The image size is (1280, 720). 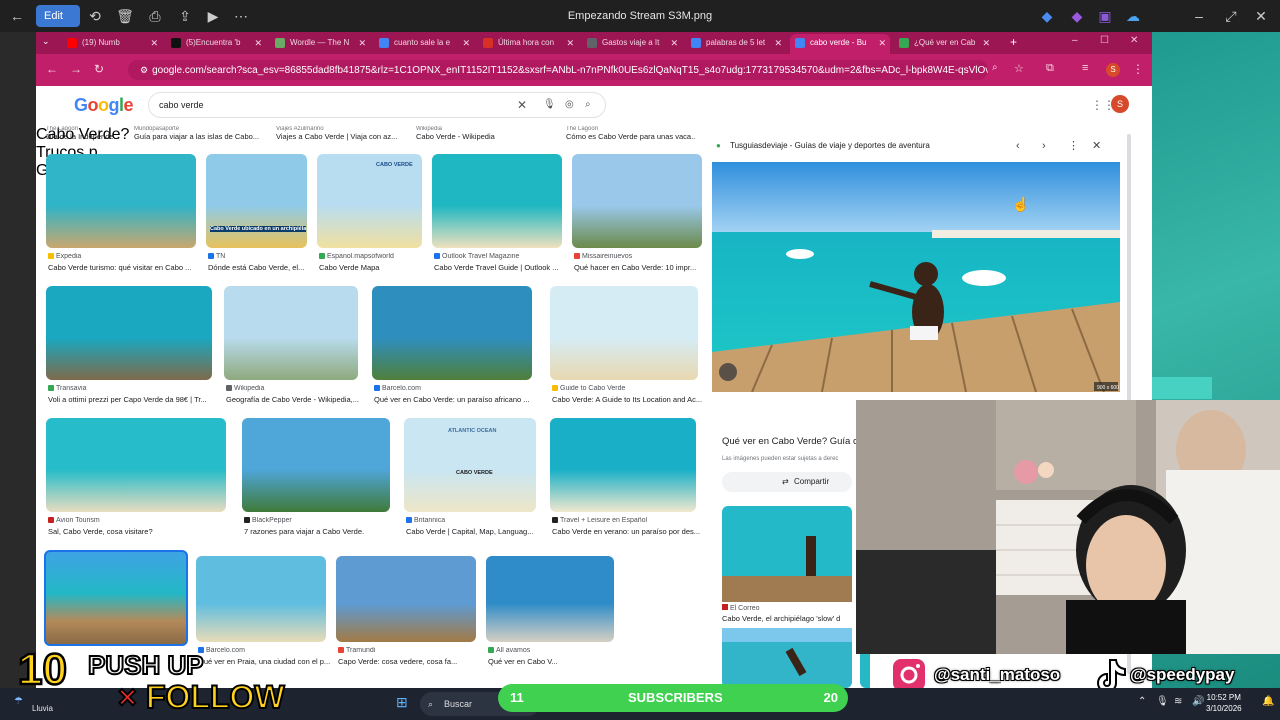 What do you see at coordinates (1142, 701) in the screenshot?
I see `system-tray-chevron-icon: ⌃` at bounding box center [1142, 701].